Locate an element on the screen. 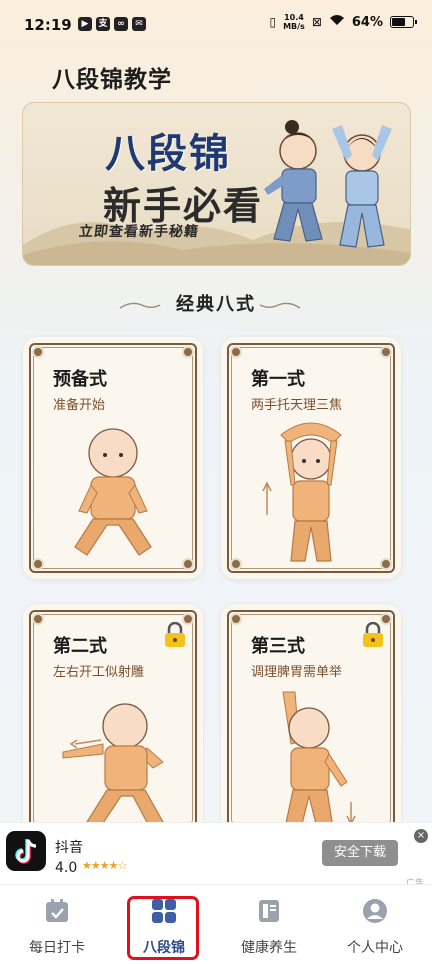 The height and width of the screenshot is (964, 432). card-description: 准备开始 is located at coordinates (79, 405).